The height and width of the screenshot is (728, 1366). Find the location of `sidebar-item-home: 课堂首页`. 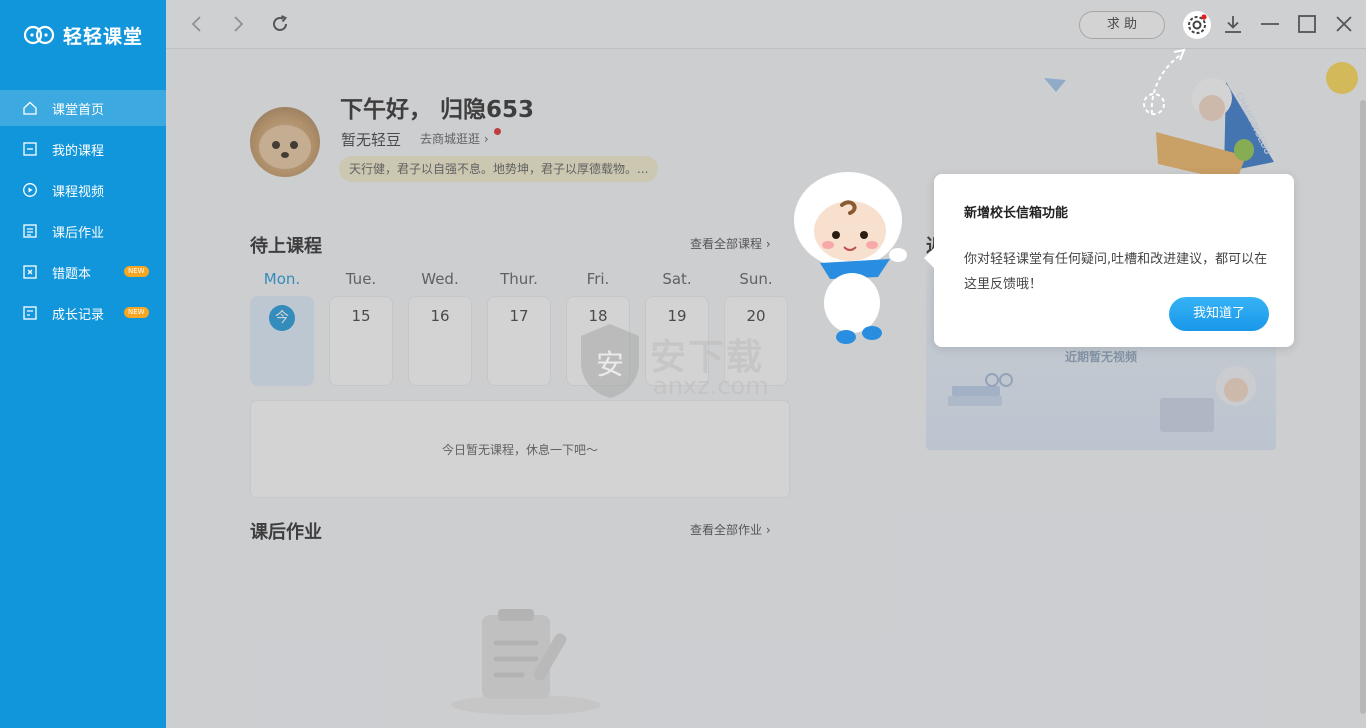

sidebar-item-home: 课堂首页 is located at coordinates (83, 108).